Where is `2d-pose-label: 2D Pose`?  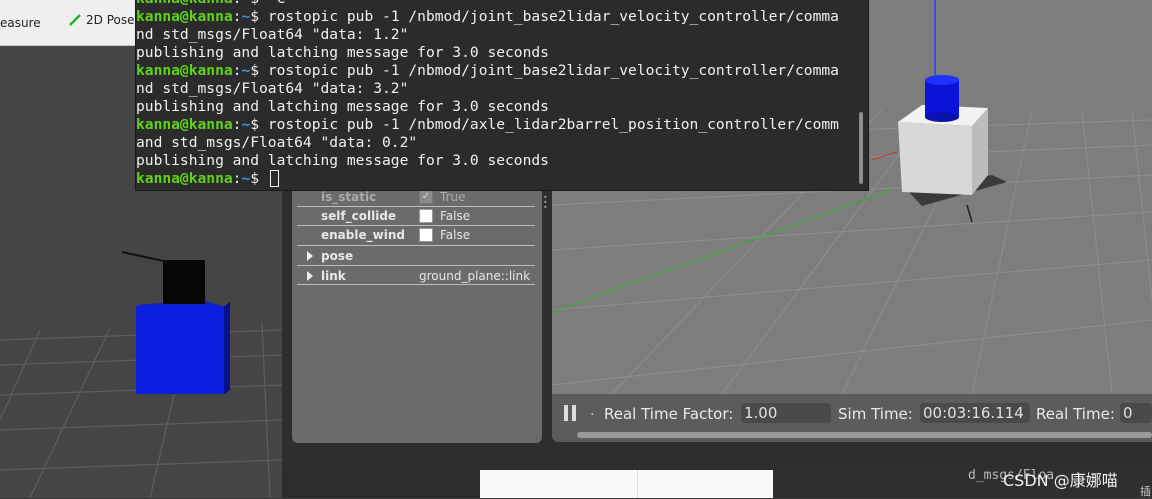 2d-pose-label: 2D Pose is located at coordinates (110, 20).